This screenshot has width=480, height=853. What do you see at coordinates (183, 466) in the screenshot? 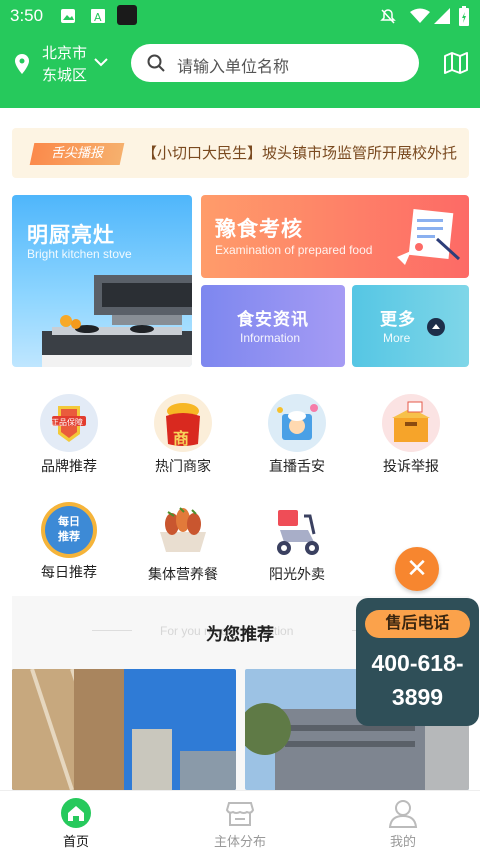
I see `grid-label-merchant: 热门商家` at bounding box center [183, 466].